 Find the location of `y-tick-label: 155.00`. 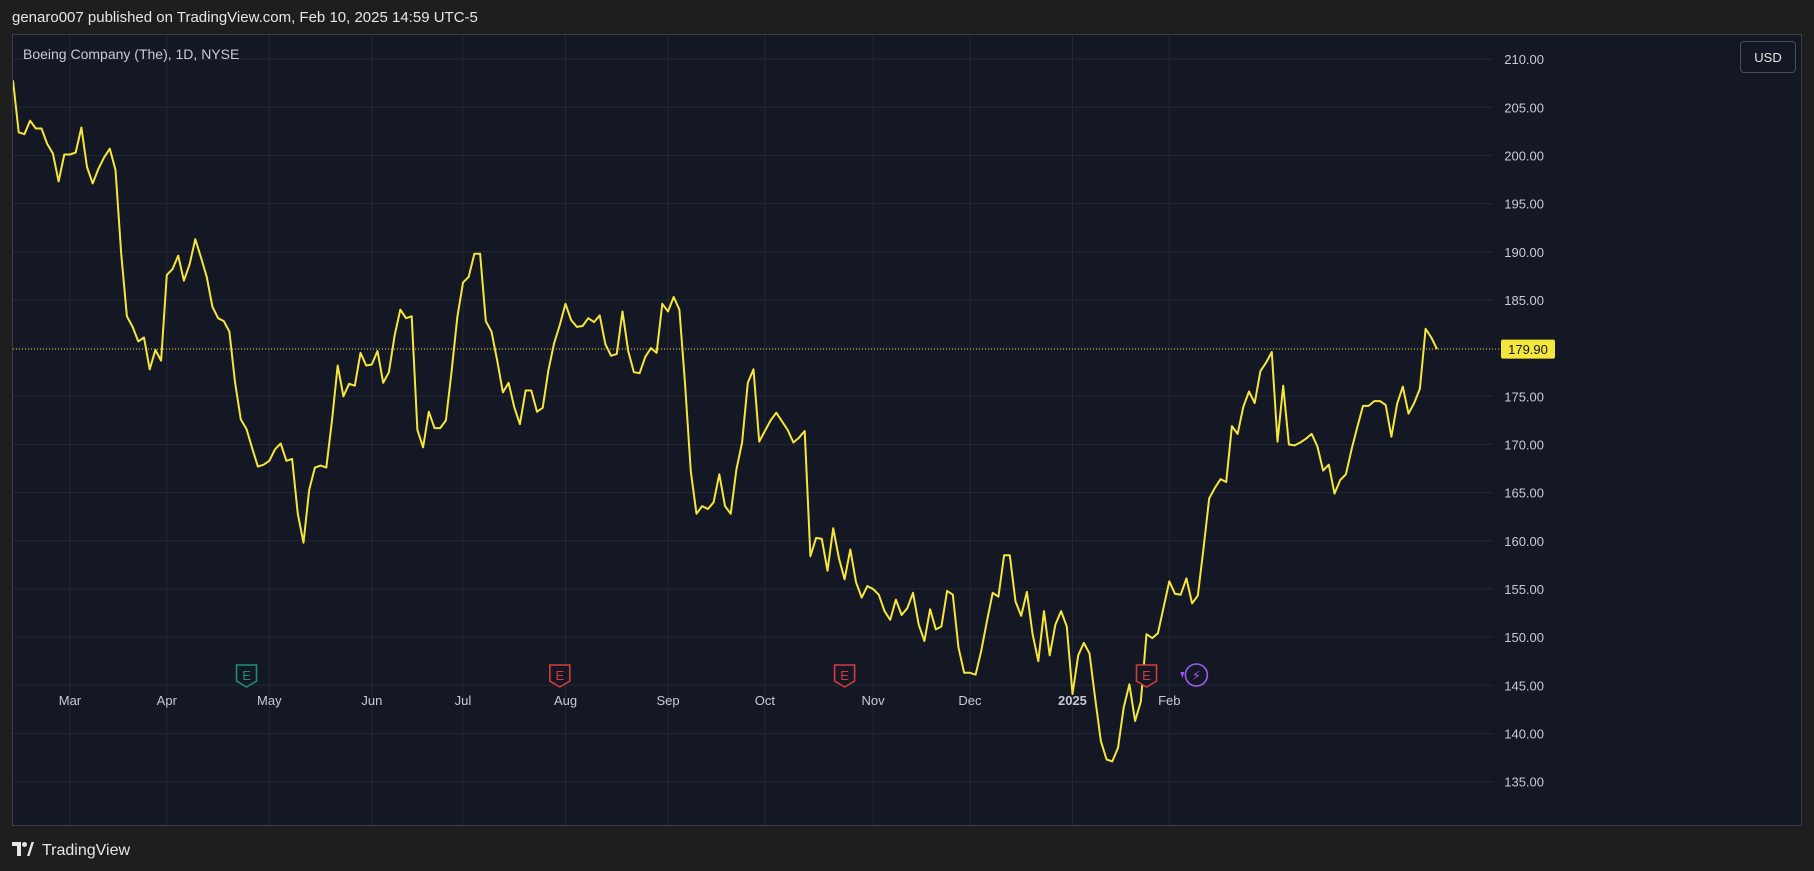

y-tick-label: 155.00 is located at coordinates (1524, 589).